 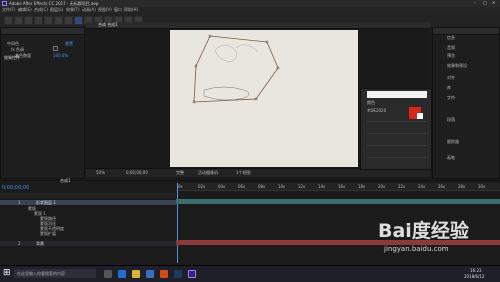 I want to click on effect-controls-panel: 效果控件 中间色 重置 fx 色调 着色数量 100.0%, so click(x=42, y=103).